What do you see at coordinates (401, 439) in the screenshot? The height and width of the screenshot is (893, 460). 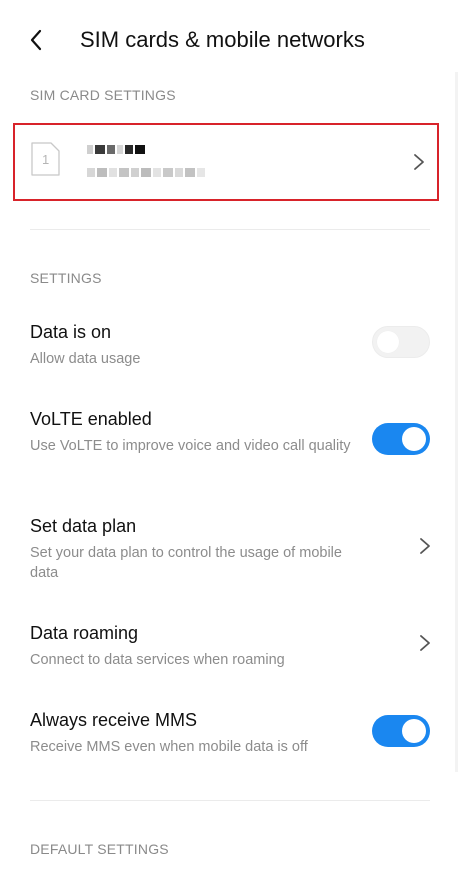 I see `volte-toggle` at bounding box center [401, 439].